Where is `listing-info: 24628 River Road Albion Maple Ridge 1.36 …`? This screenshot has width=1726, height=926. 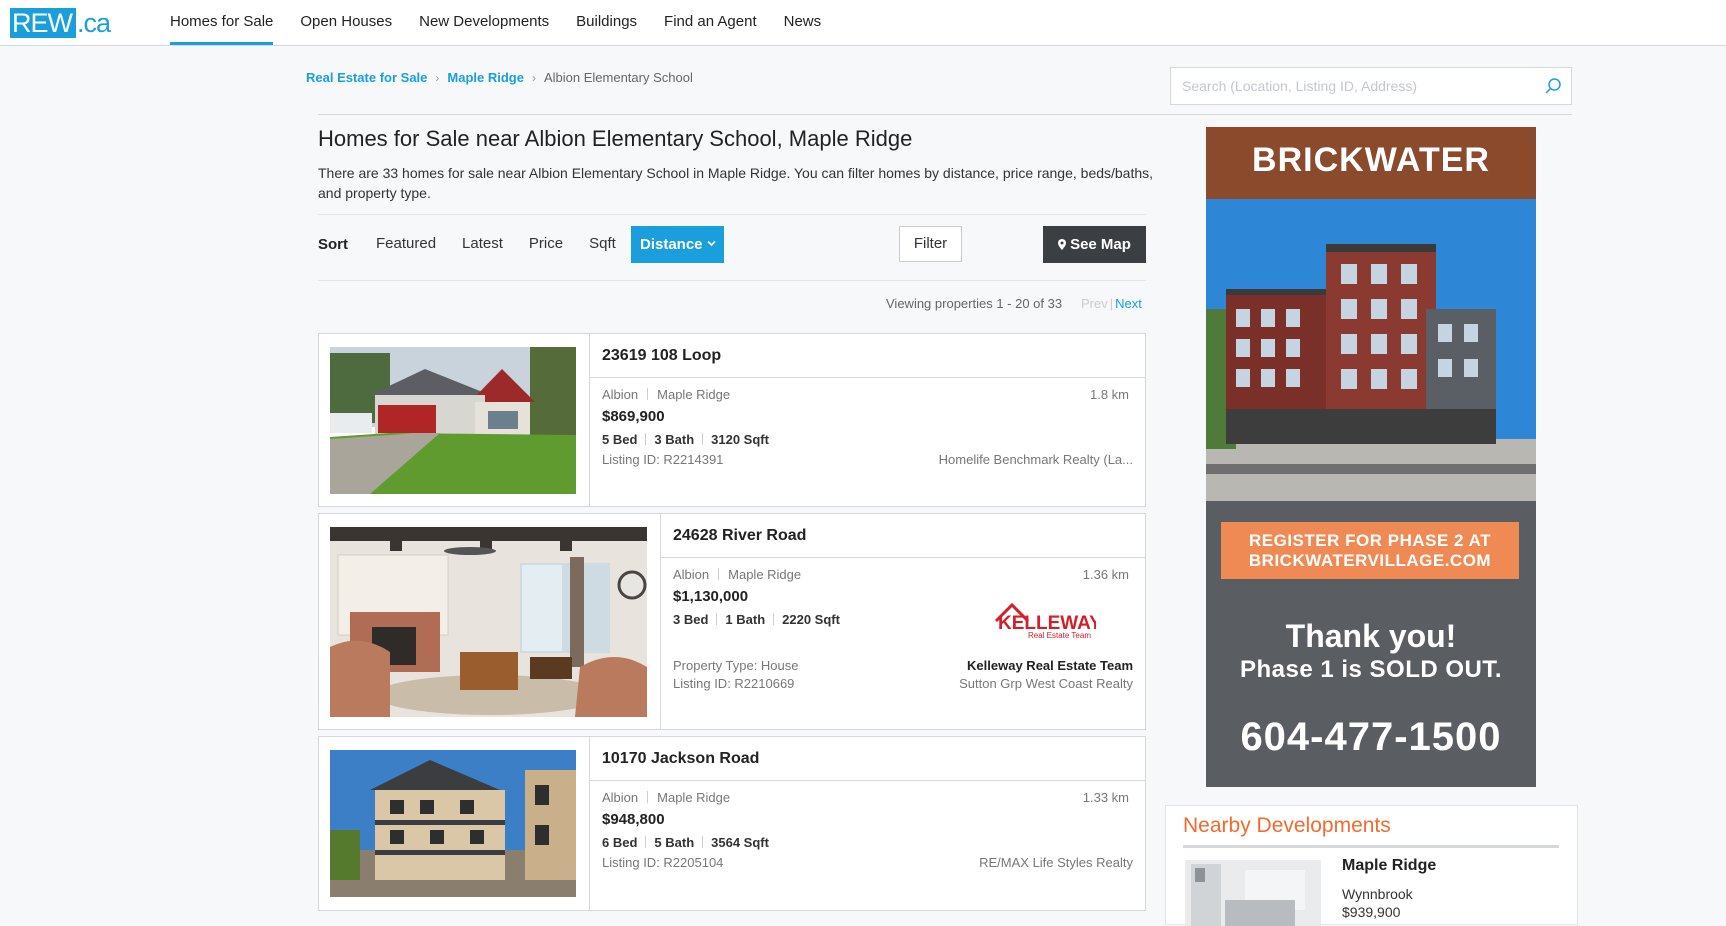
listing-info: 24628 River Road Albion Maple Ridge 1.36 … is located at coordinates (902, 621).